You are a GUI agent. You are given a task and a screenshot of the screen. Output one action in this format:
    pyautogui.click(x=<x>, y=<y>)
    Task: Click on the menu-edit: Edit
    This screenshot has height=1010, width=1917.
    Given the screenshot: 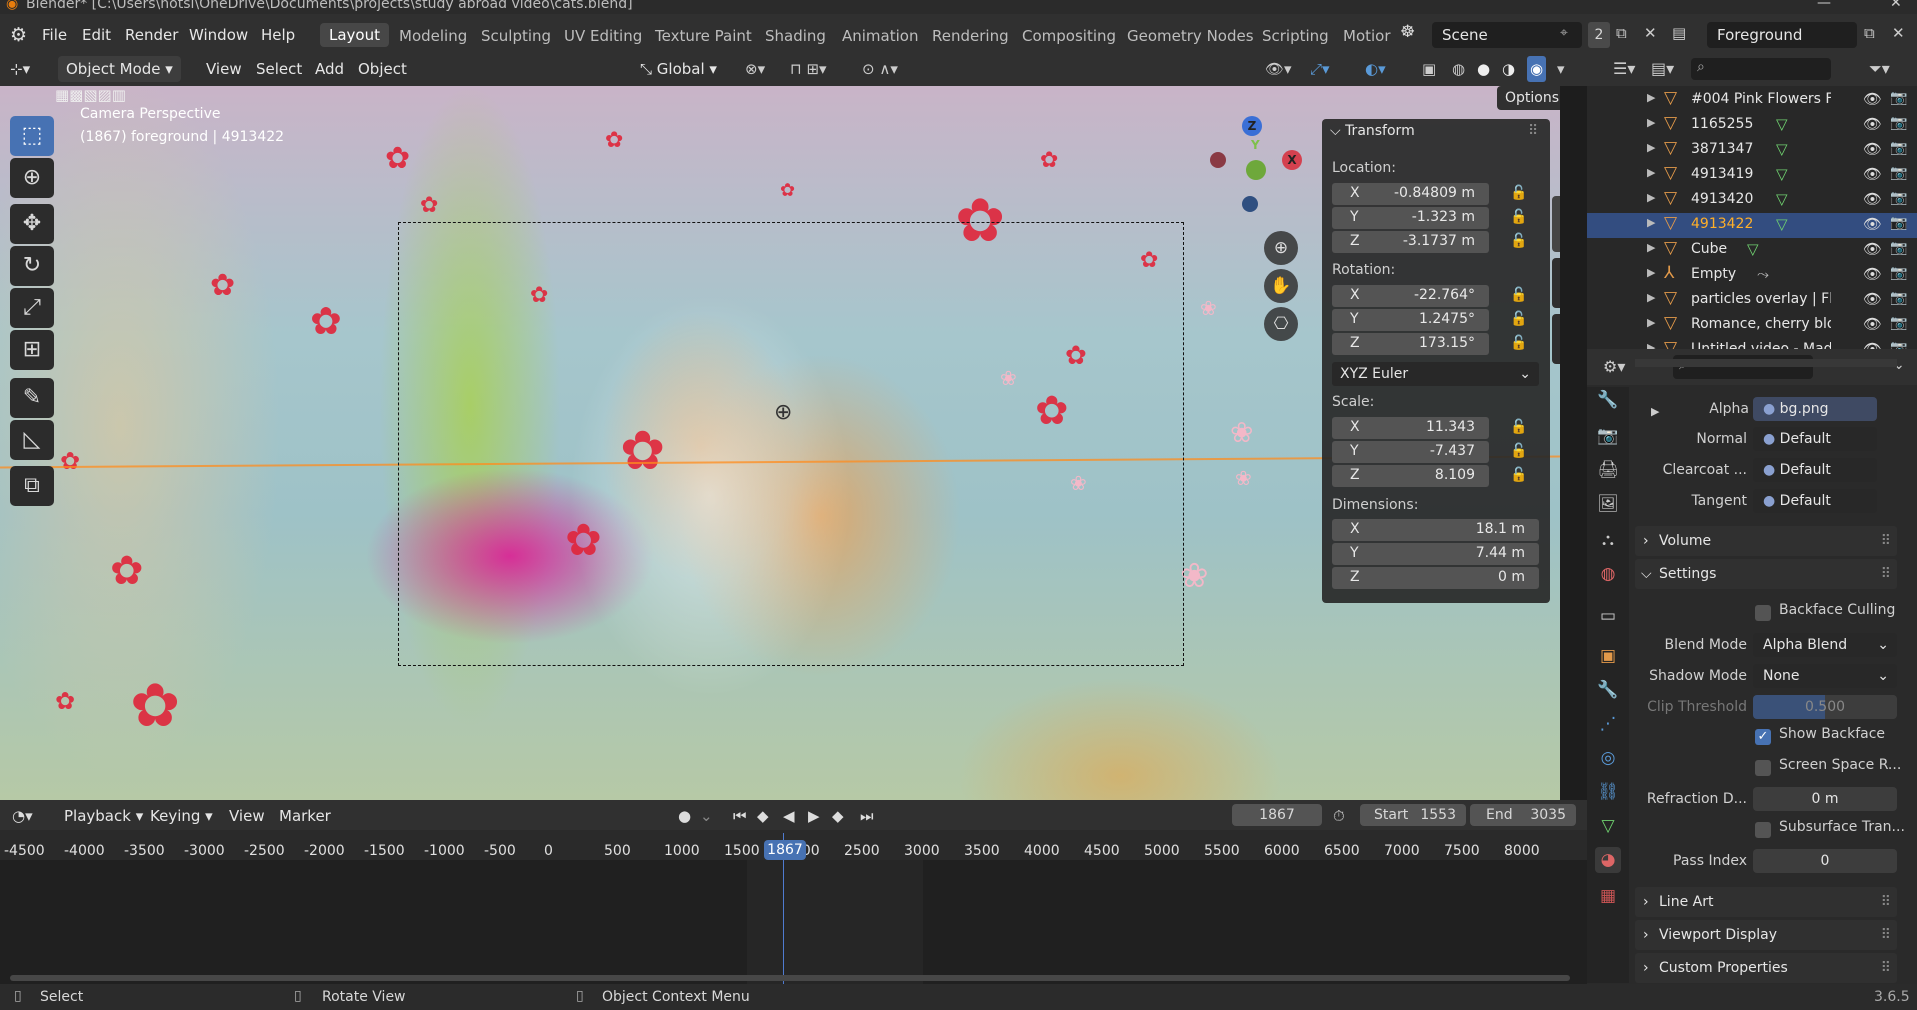 What is the action you would take?
    pyautogui.click(x=96, y=35)
    